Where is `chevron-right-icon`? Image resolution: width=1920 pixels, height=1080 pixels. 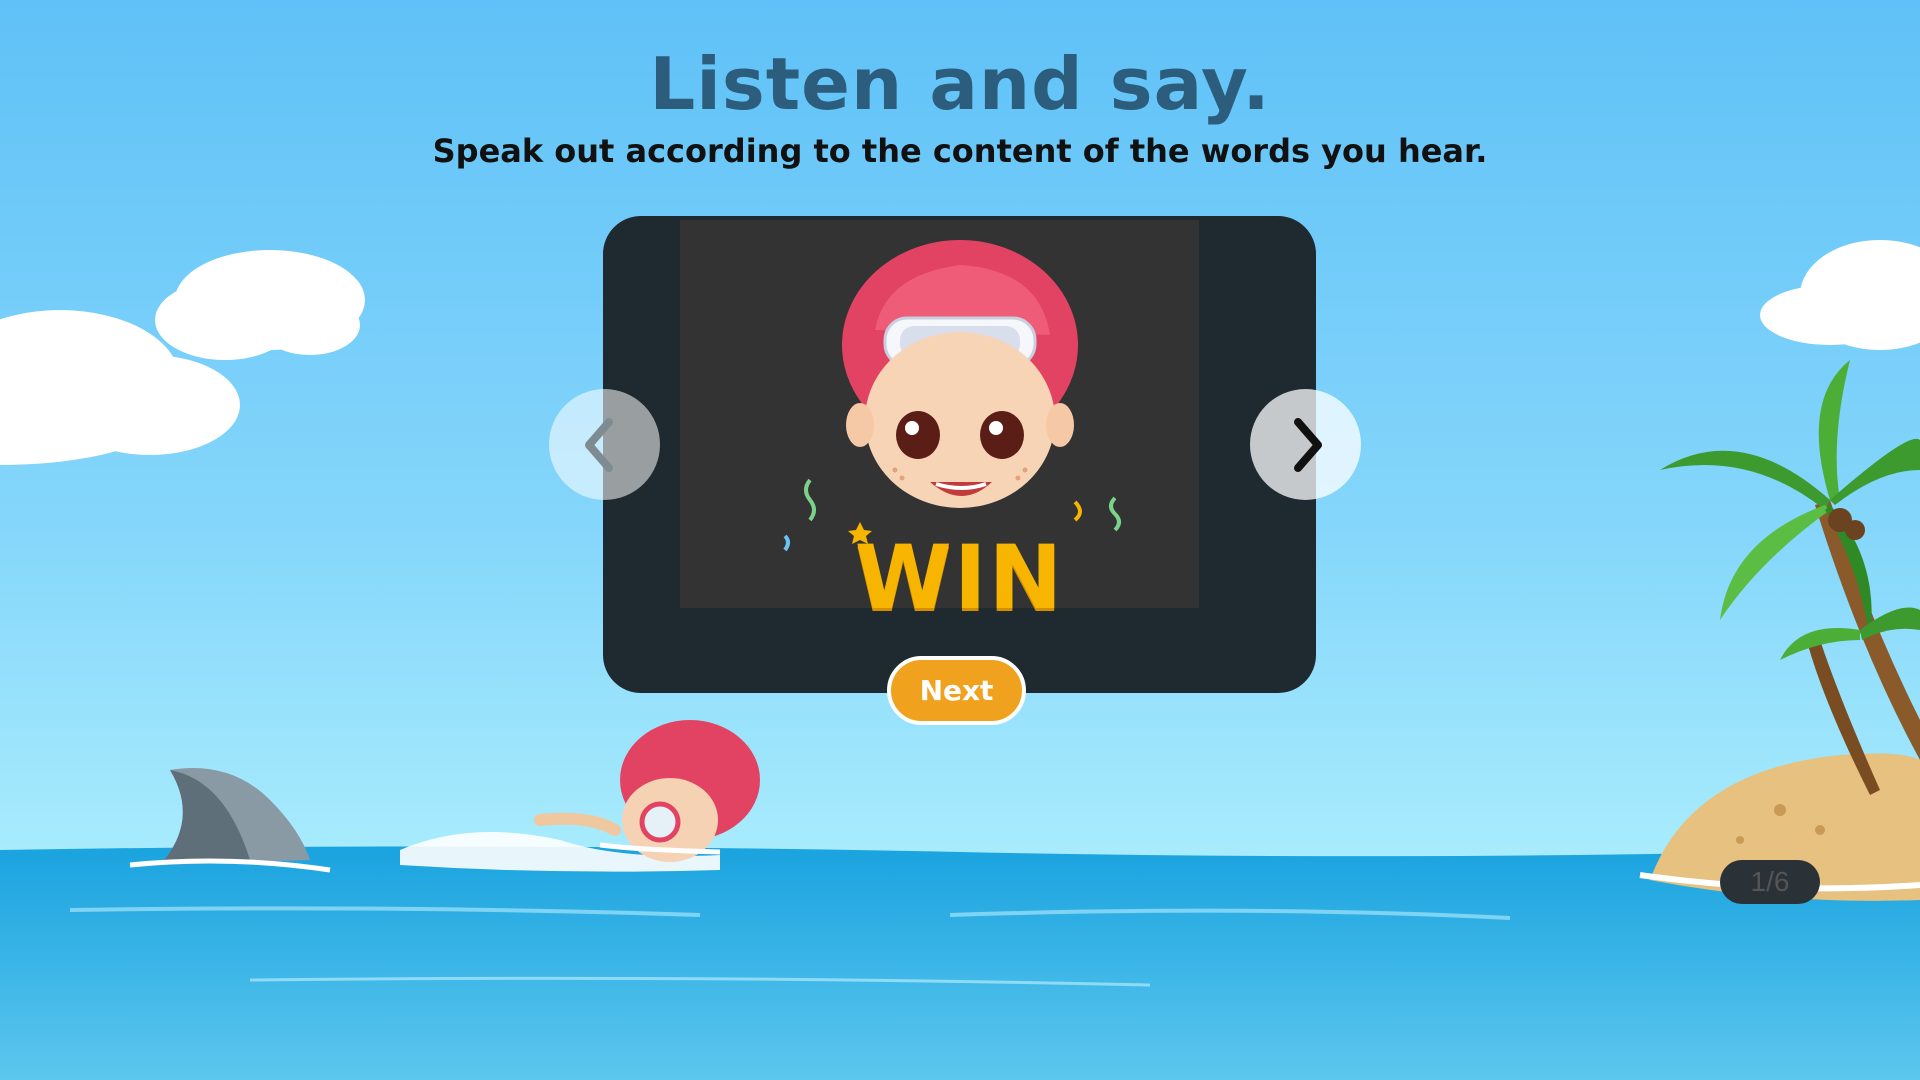
chevron-right-icon is located at coordinates (1308, 445).